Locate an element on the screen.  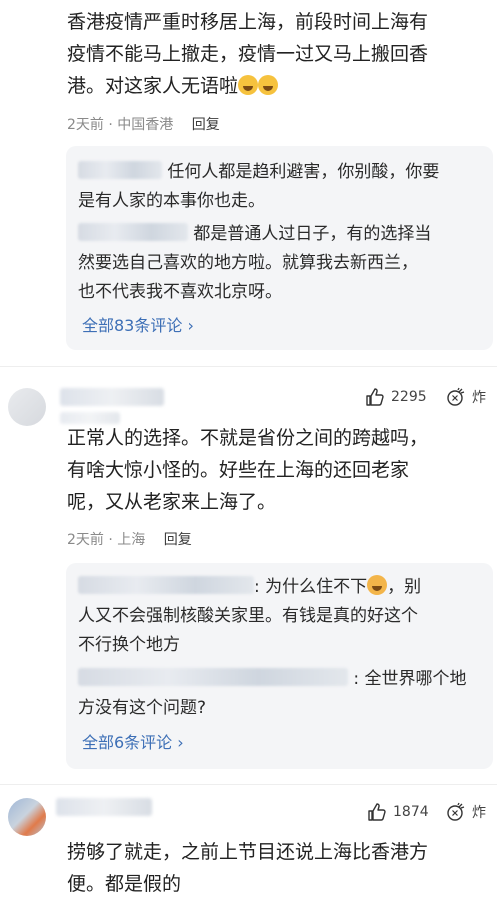
crying-emoji-icon is located at coordinates (377, 585).